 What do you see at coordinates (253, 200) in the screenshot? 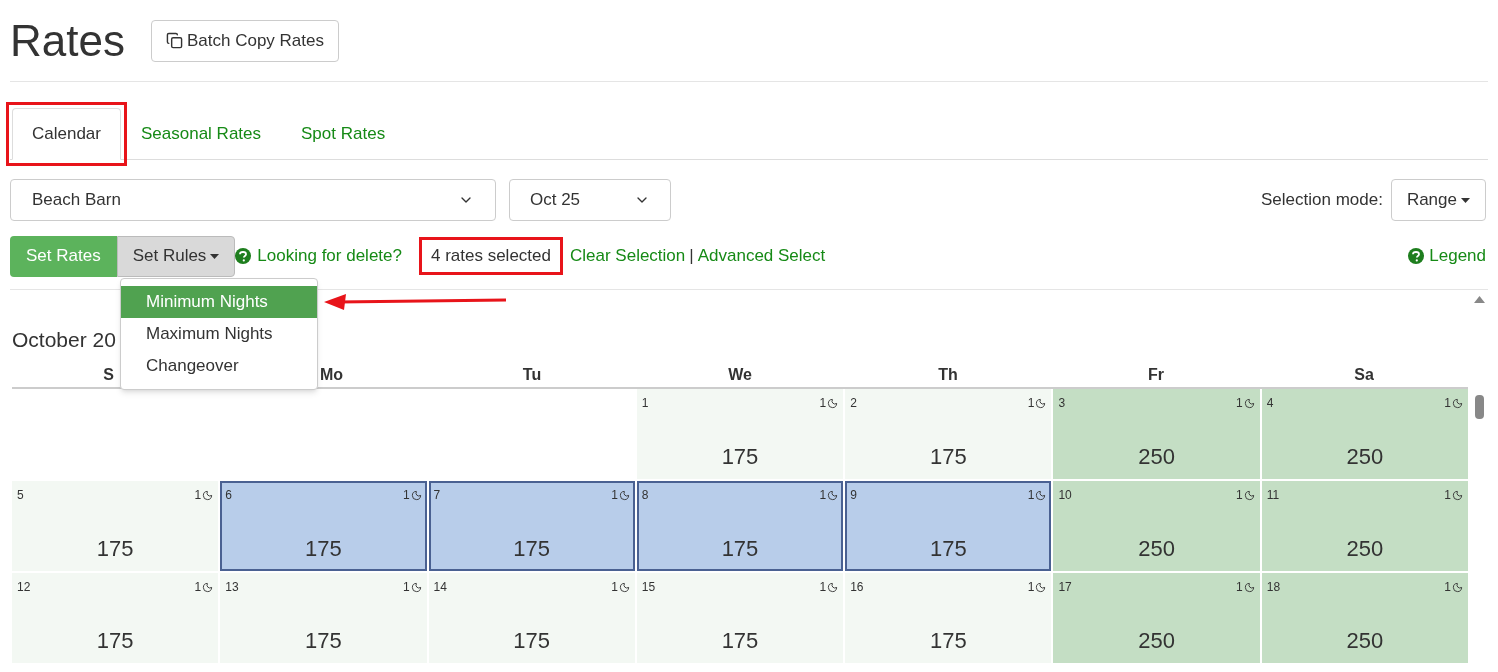
I see `property-select: Beach Barn` at bounding box center [253, 200].